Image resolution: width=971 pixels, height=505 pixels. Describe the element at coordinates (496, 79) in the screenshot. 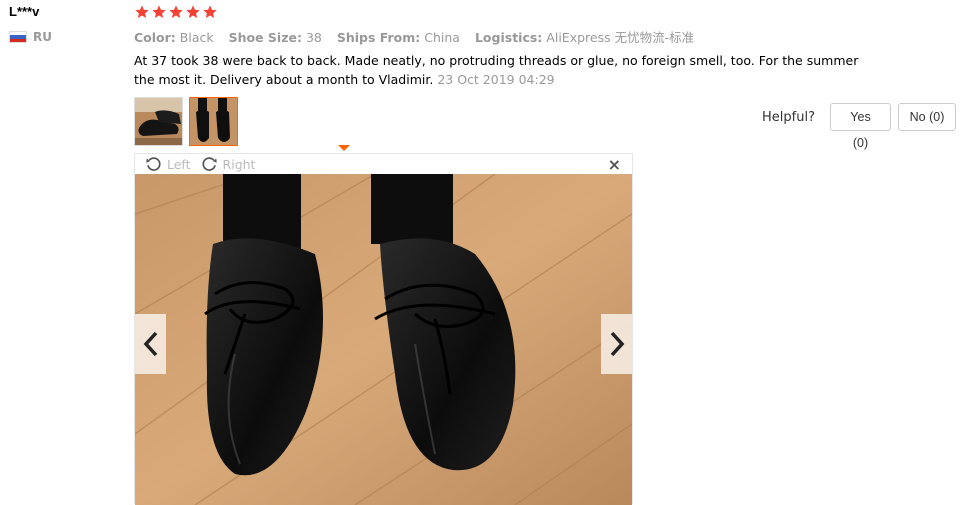

I see `review-date: 23 Oct 2019 04:29` at that location.